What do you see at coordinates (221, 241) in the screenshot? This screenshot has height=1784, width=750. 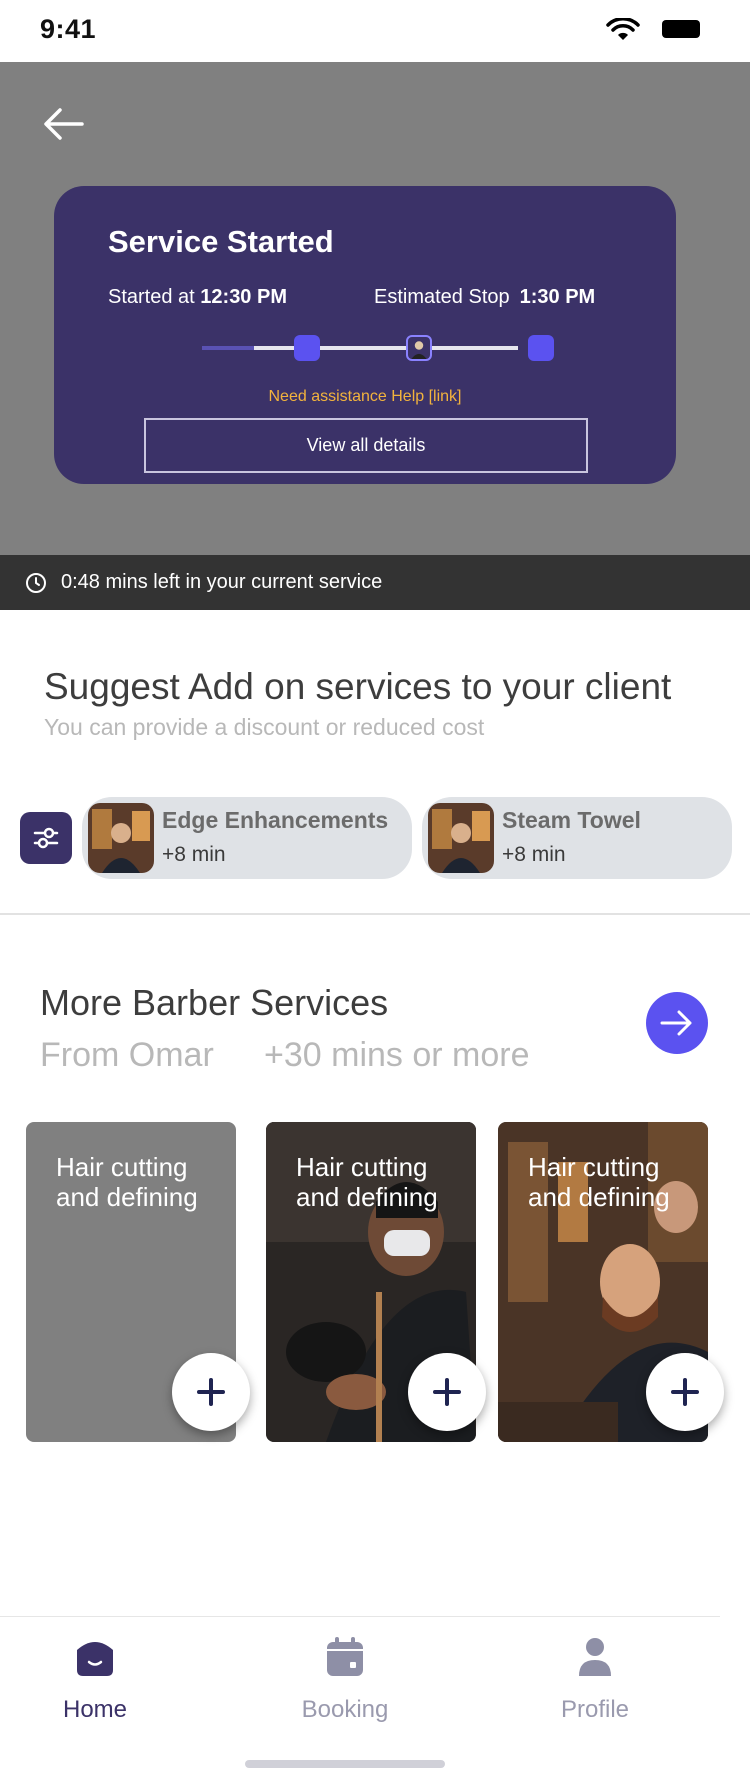 I see `card-title: Service Started` at bounding box center [221, 241].